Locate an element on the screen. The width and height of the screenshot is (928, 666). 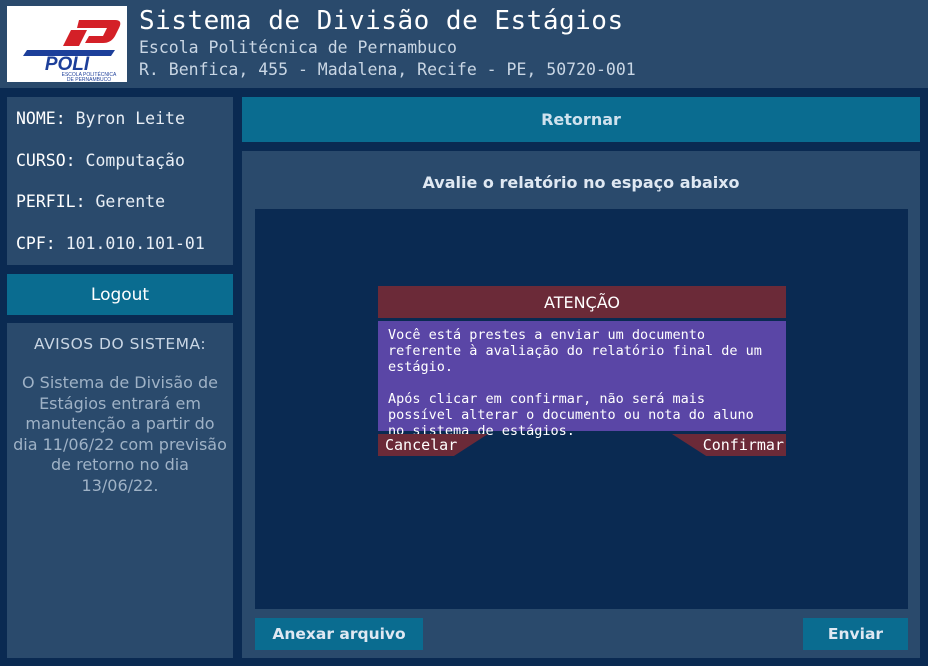
curso-label: CURSO: is located at coordinates (46, 160).